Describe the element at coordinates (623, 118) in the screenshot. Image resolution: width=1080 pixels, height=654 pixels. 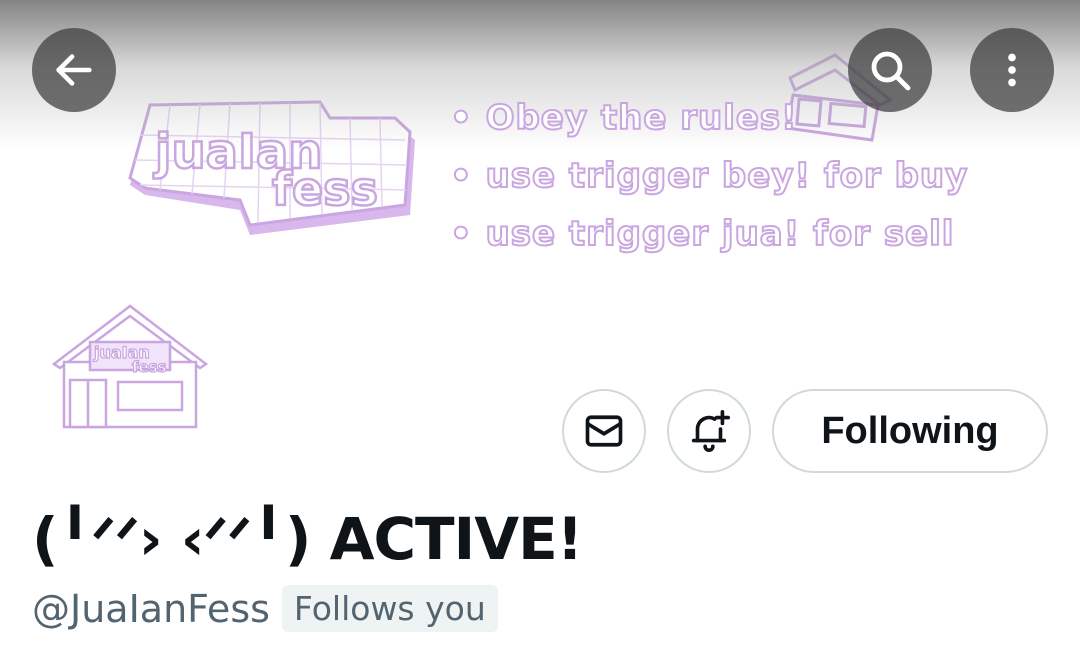
I see `banner-rule-1: • Obey the rules!` at that location.